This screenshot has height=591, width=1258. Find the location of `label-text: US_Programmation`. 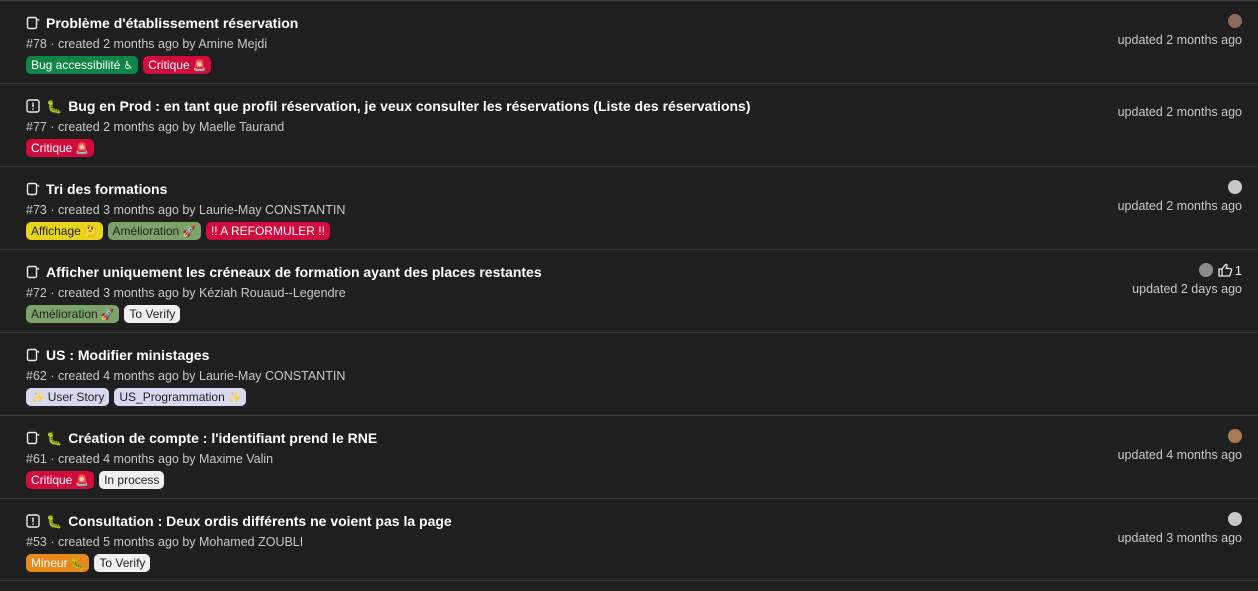

label-text: US_Programmation is located at coordinates (172, 397).